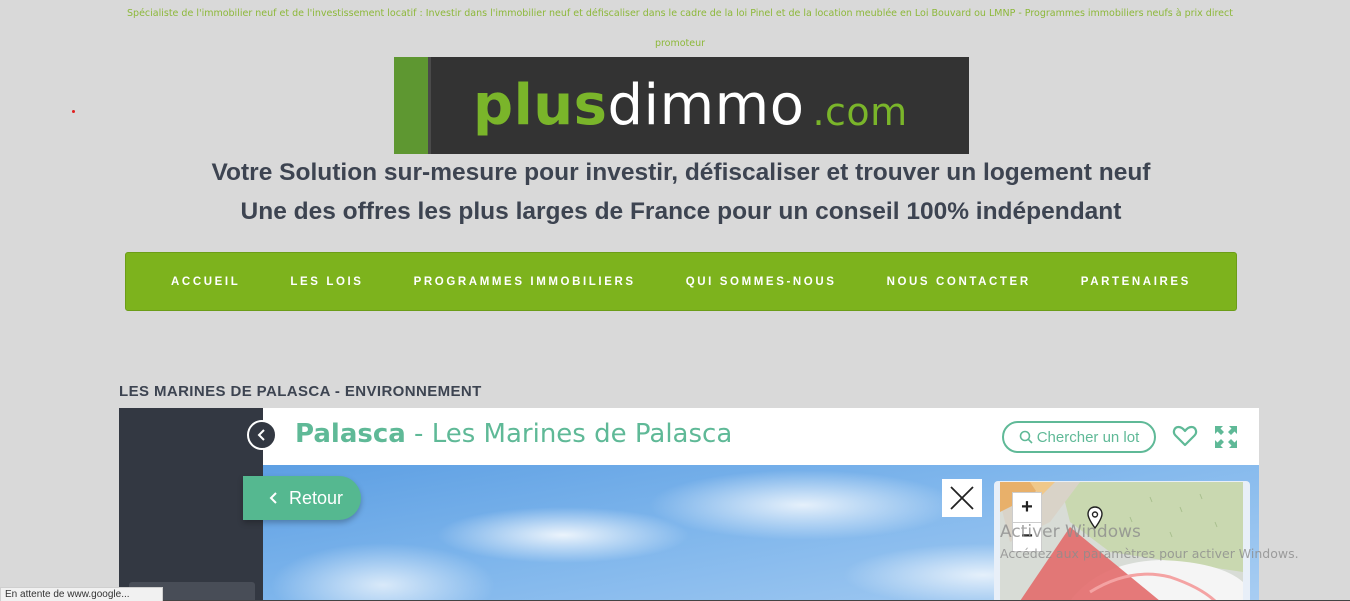 Image resolution: width=1350 pixels, height=601 pixels. What do you see at coordinates (540, 105) in the screenshot?
I see `logo-part-plus: plus` at bounding box center [540, 105].